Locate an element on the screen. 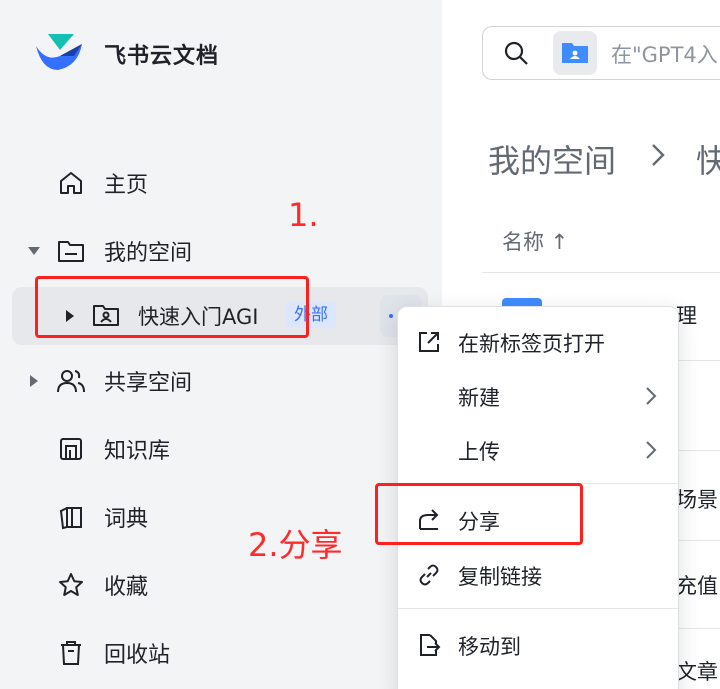  column-header-name: 名称 ↑ is located at coordinates (535, 241).